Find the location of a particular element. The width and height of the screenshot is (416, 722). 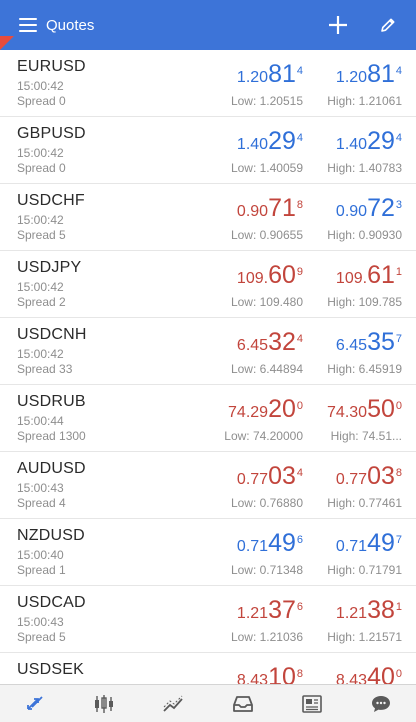

ask-price-fraction: 4 is located at coordinates (398, 71).